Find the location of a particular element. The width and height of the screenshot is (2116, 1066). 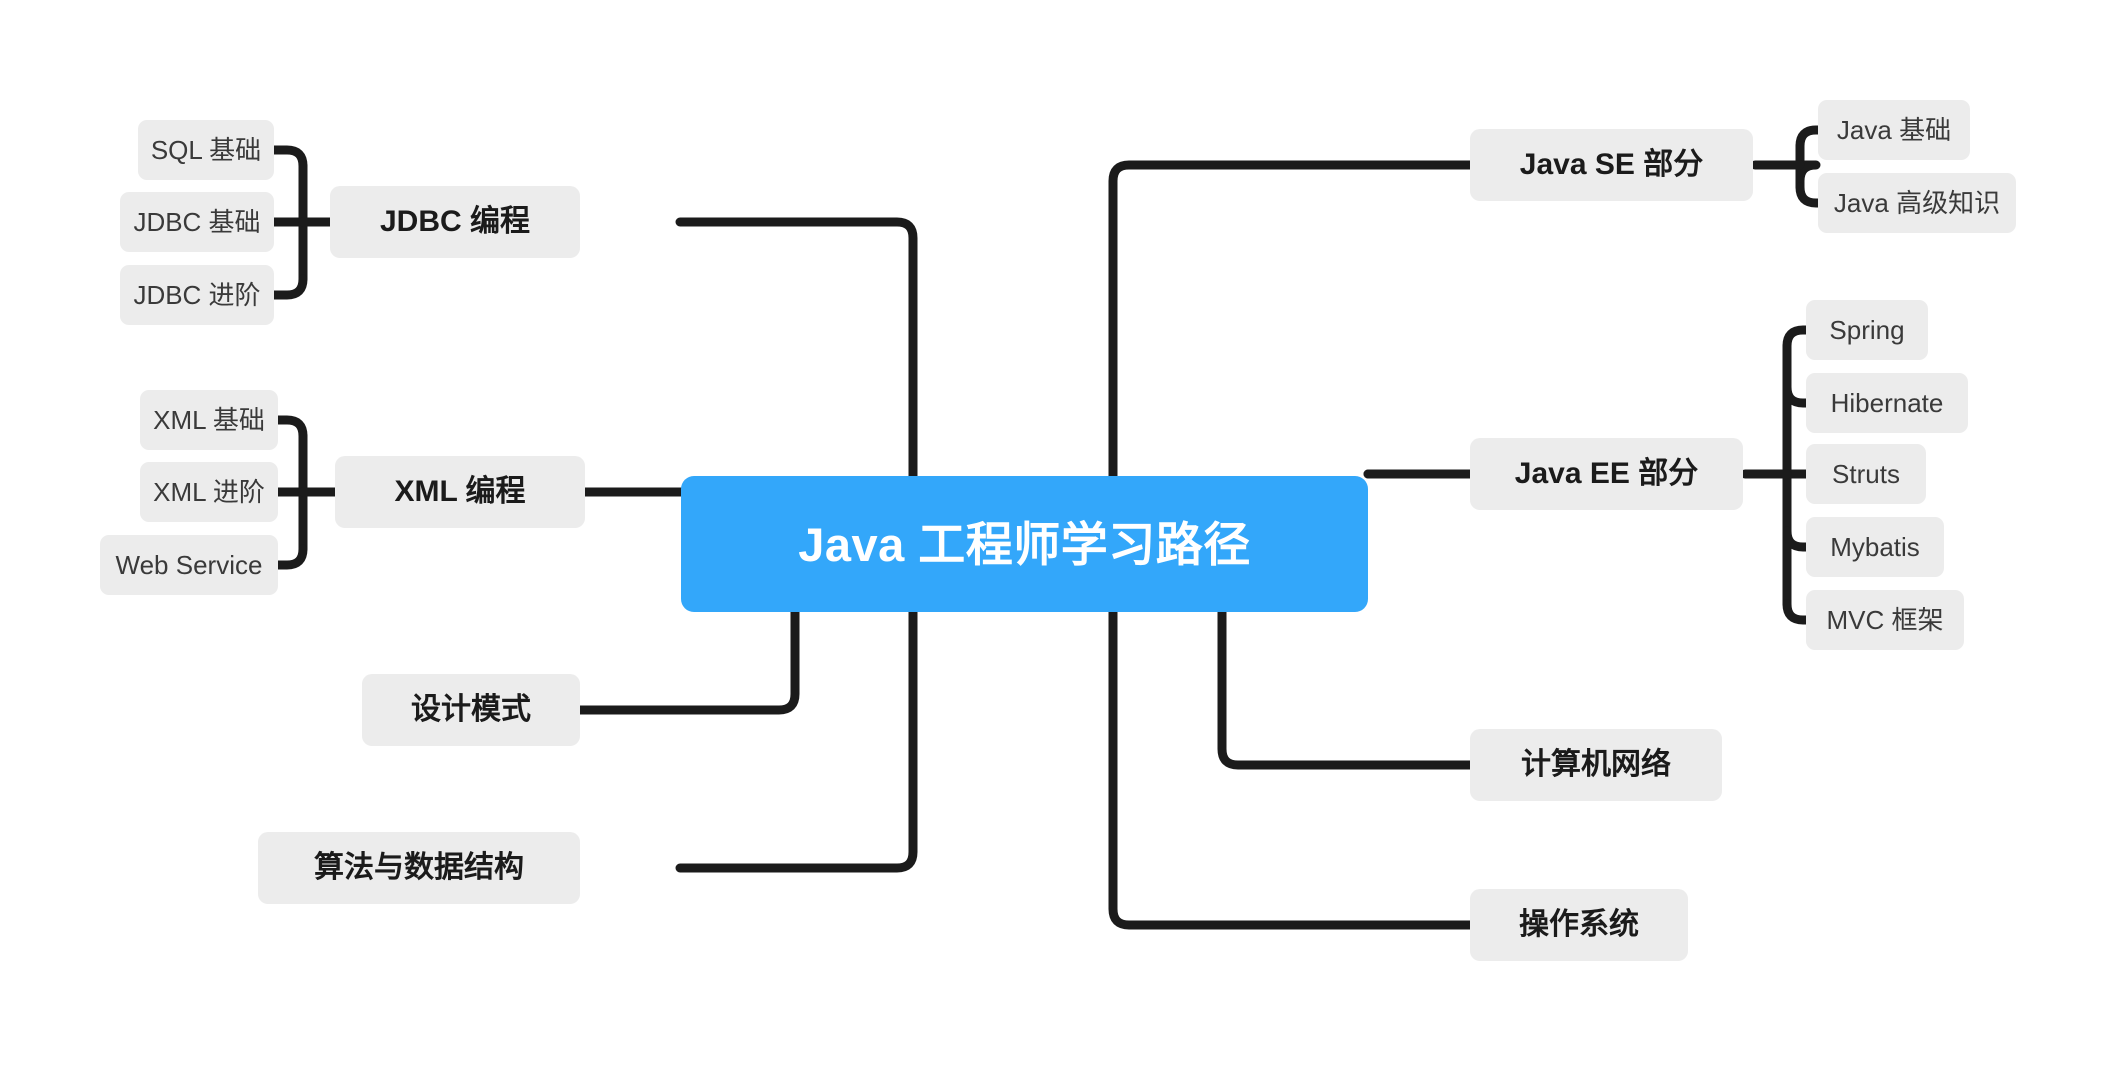

leaf-node-struts: Struts is located at coordinates (1866, 474).